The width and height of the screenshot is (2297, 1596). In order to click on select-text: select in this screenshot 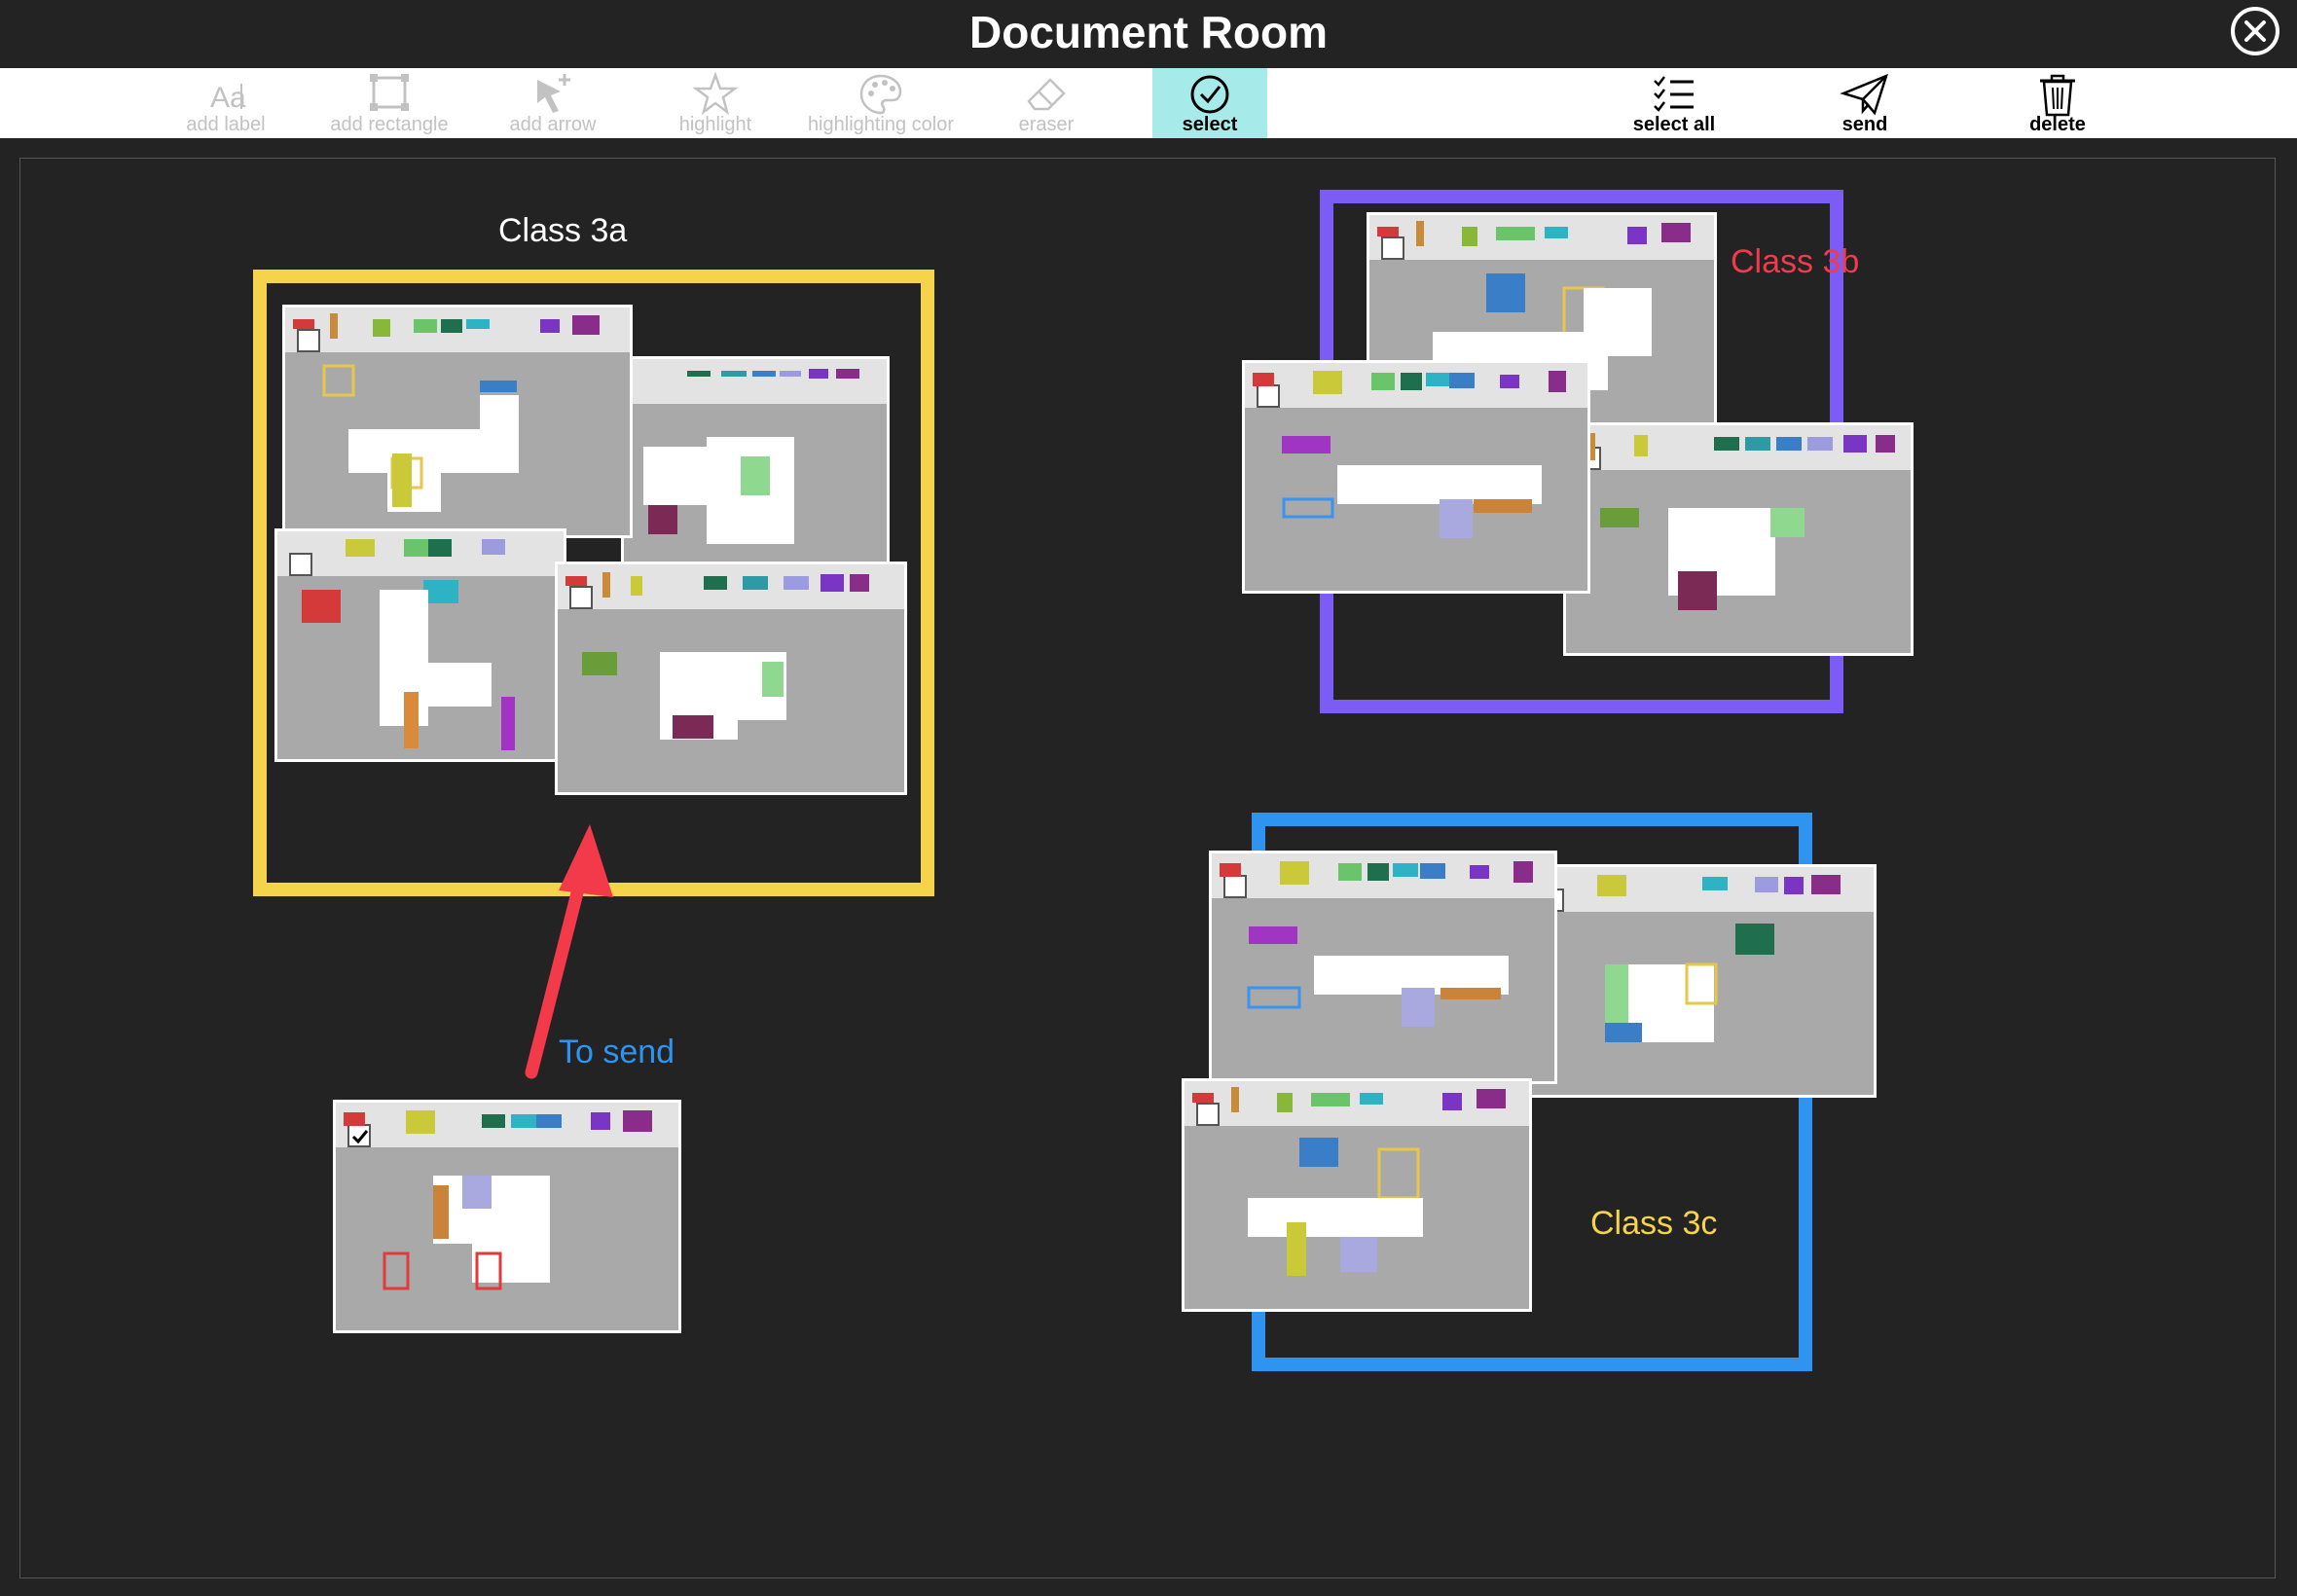, I will do `click(1210, 124)`.